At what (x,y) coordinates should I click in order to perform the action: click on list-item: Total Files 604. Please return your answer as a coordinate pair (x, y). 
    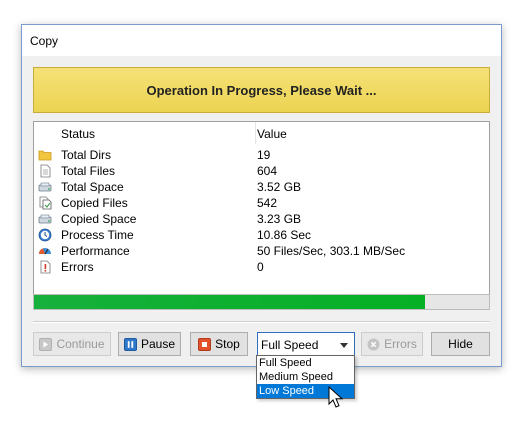
    Looking at the image, I should click on (261, 171).